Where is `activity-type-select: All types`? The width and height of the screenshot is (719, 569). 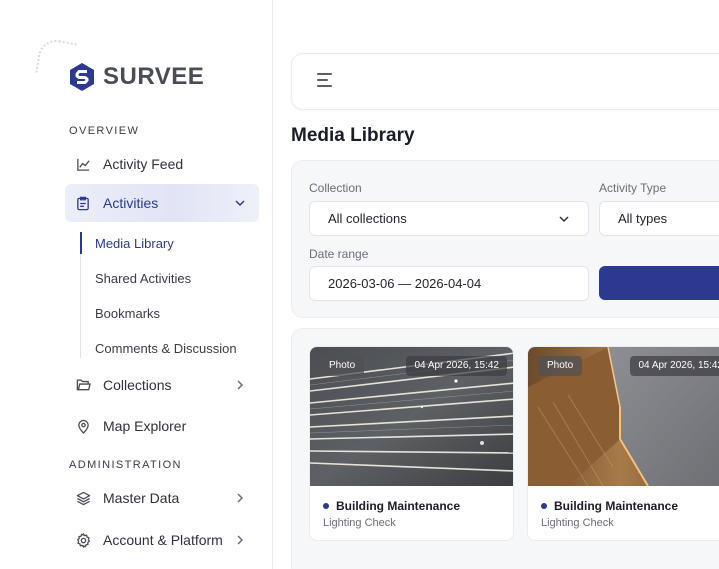 activity-type-select: All types is located at coordinates (659, 218).